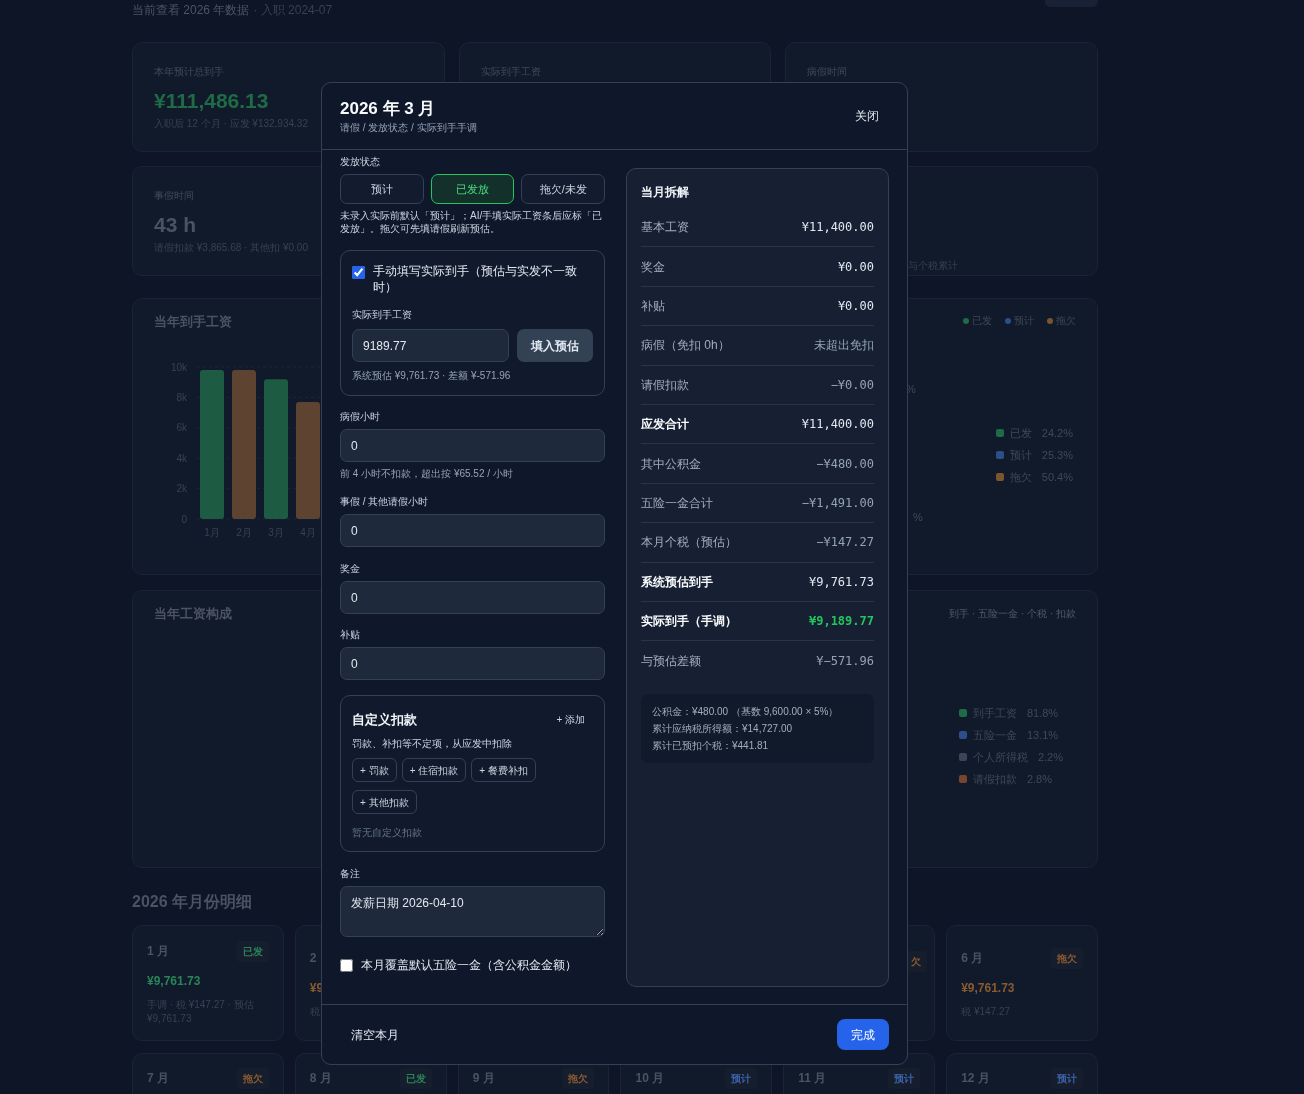 The height and width of the screenshot is (1094, 1304). I want to click on add-button: + 添加, so click(570, 719).